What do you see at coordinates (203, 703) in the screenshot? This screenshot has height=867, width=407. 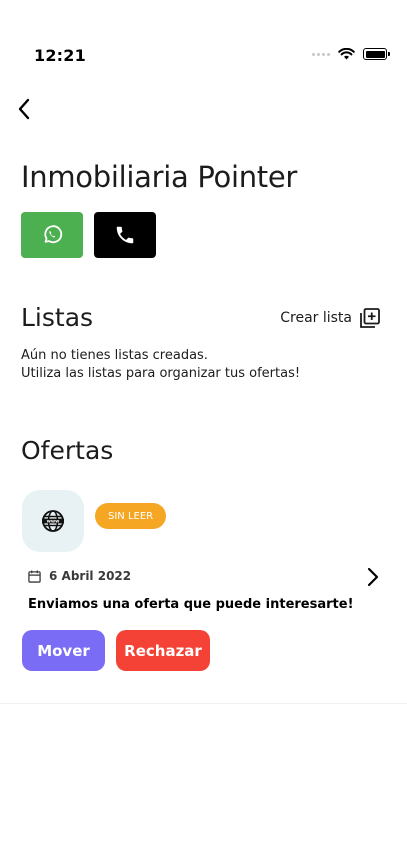 I see `divider` at bounding box center [203, 703].